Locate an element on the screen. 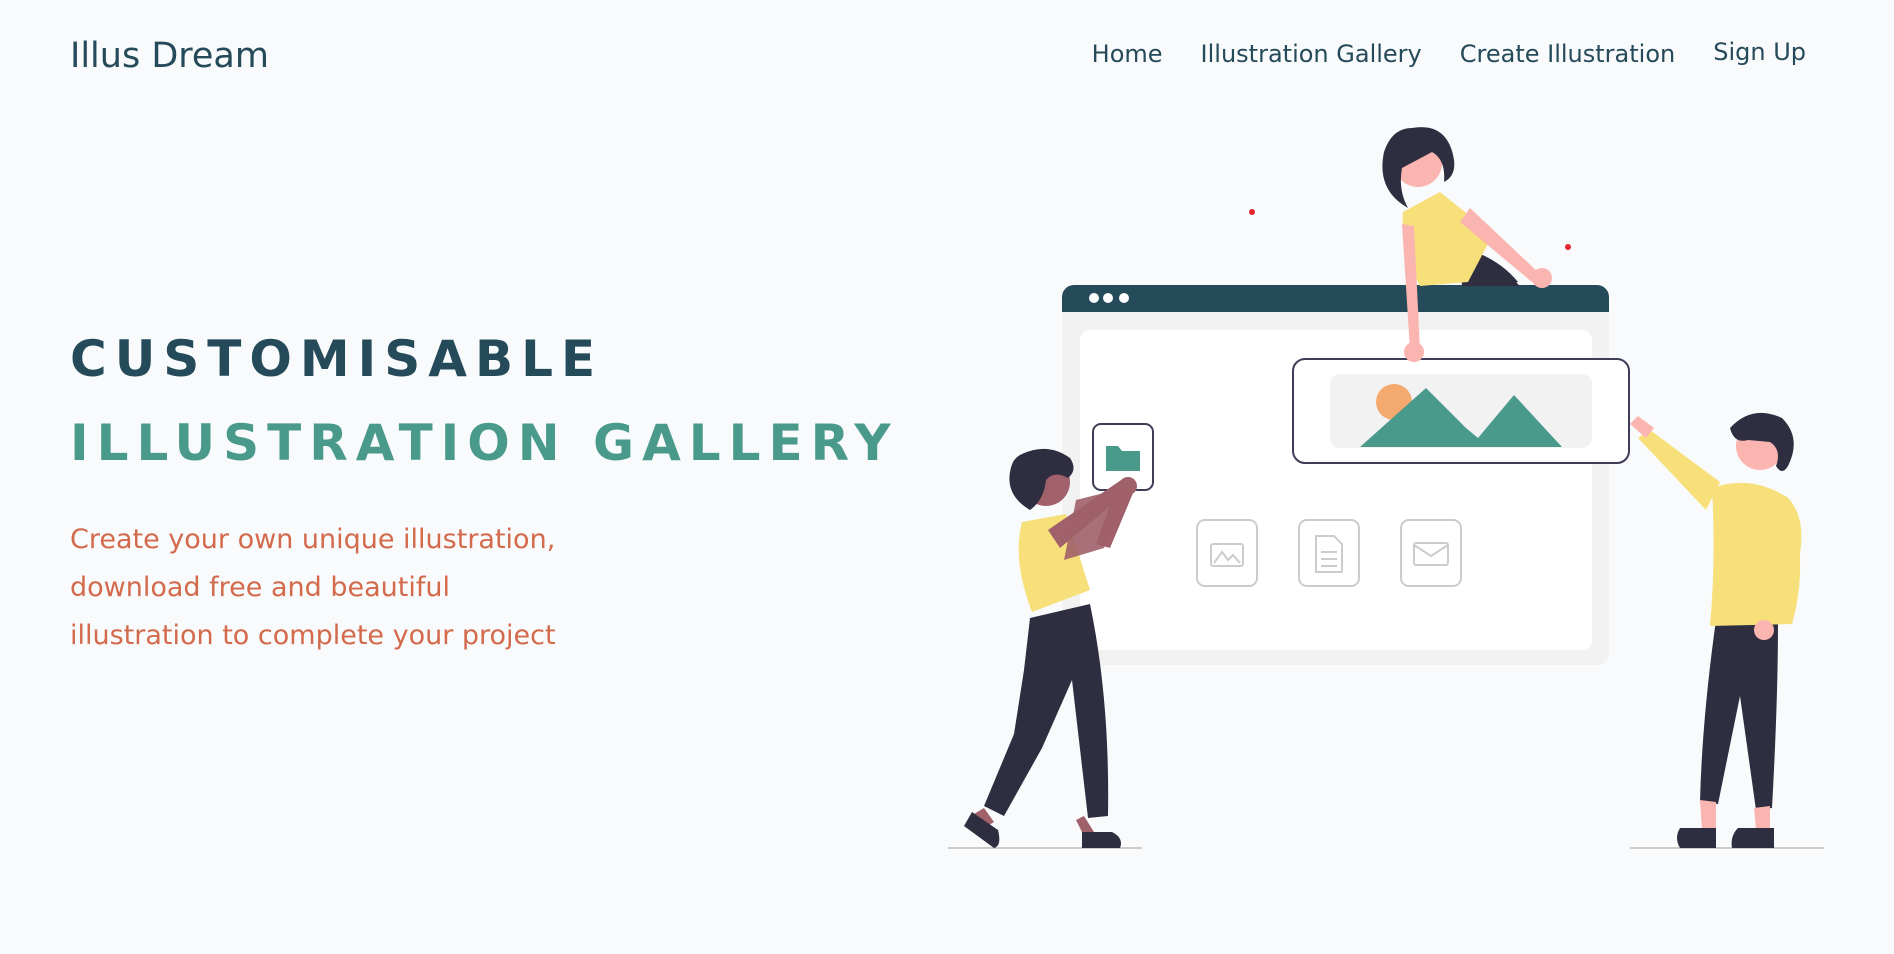 The width and height of the screenshot is (1894, 954). landscape-image-icon is located at coordinates (1461, 411).